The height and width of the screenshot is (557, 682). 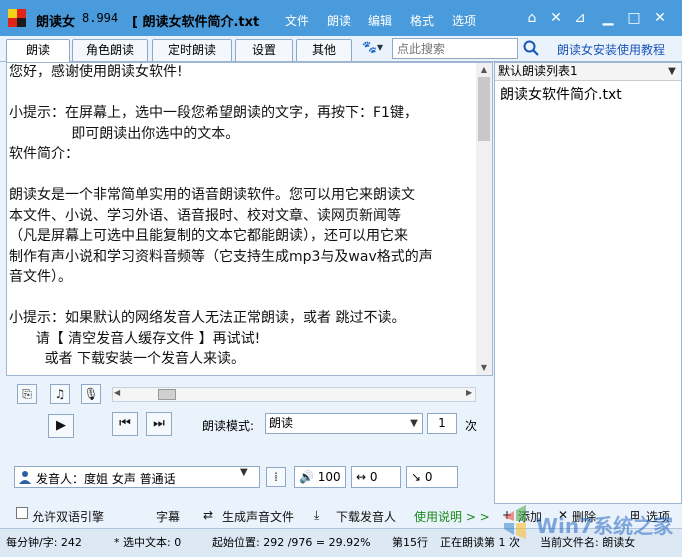 I want to click on menu-format: 格式, so click(x=422, y=20).